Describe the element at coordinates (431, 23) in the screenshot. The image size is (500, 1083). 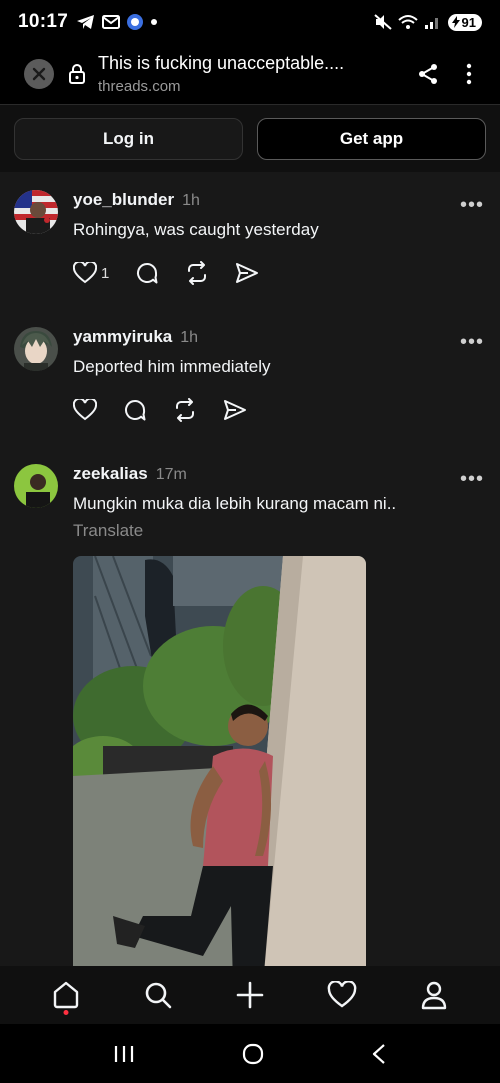
I see `signal-icon` at that location.